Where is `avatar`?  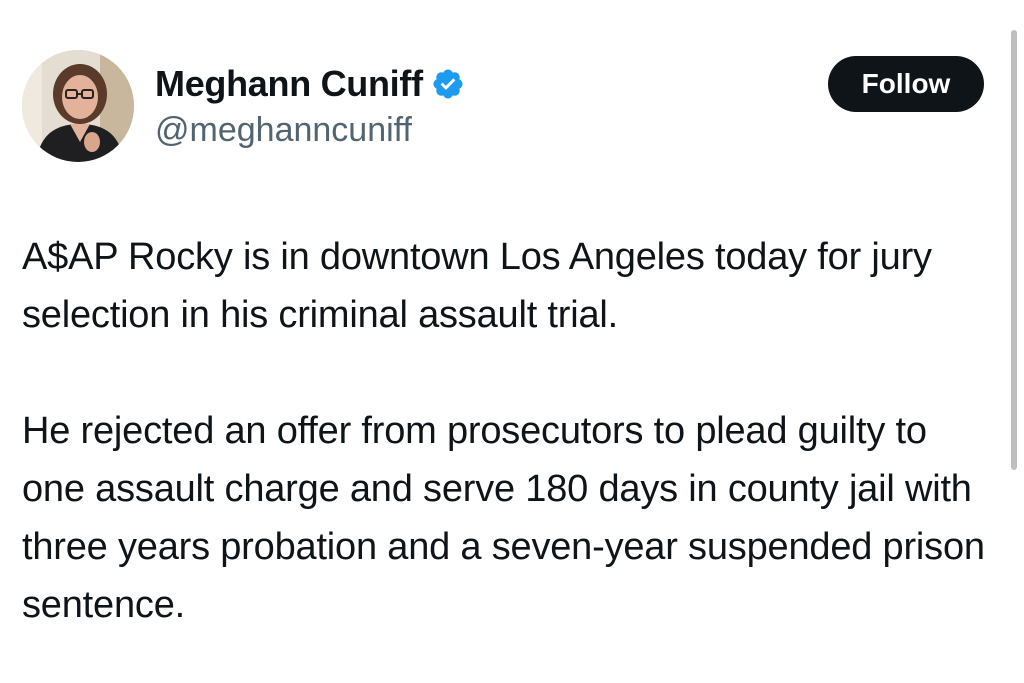 avatar is located at coordinates (78, 106).